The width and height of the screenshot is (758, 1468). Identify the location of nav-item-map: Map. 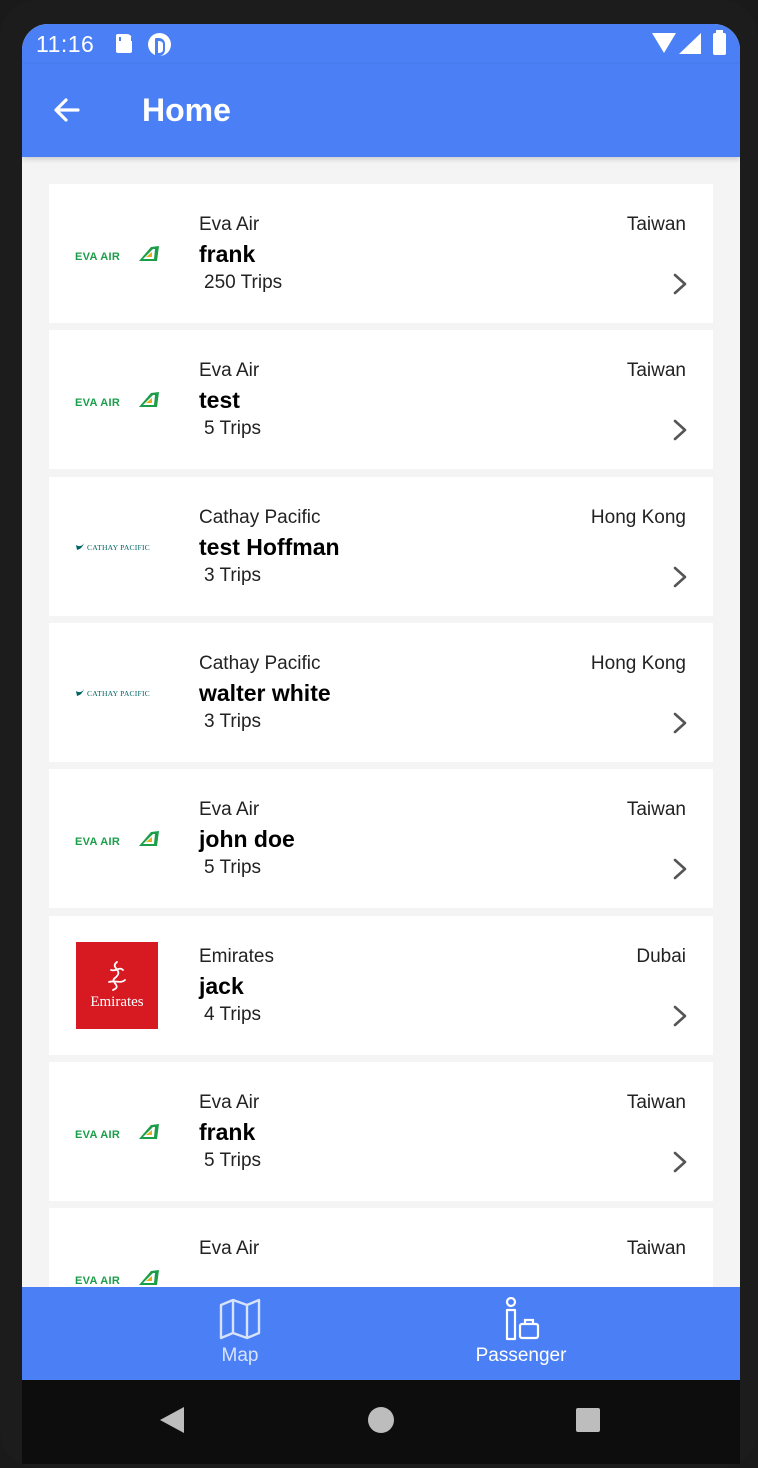
(240, 1334).